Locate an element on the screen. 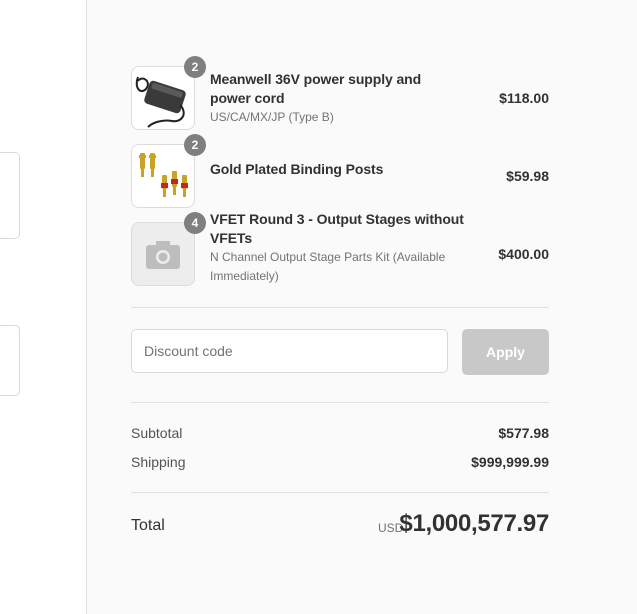  product-price: $400.00 is located at coordinates (523, 254).